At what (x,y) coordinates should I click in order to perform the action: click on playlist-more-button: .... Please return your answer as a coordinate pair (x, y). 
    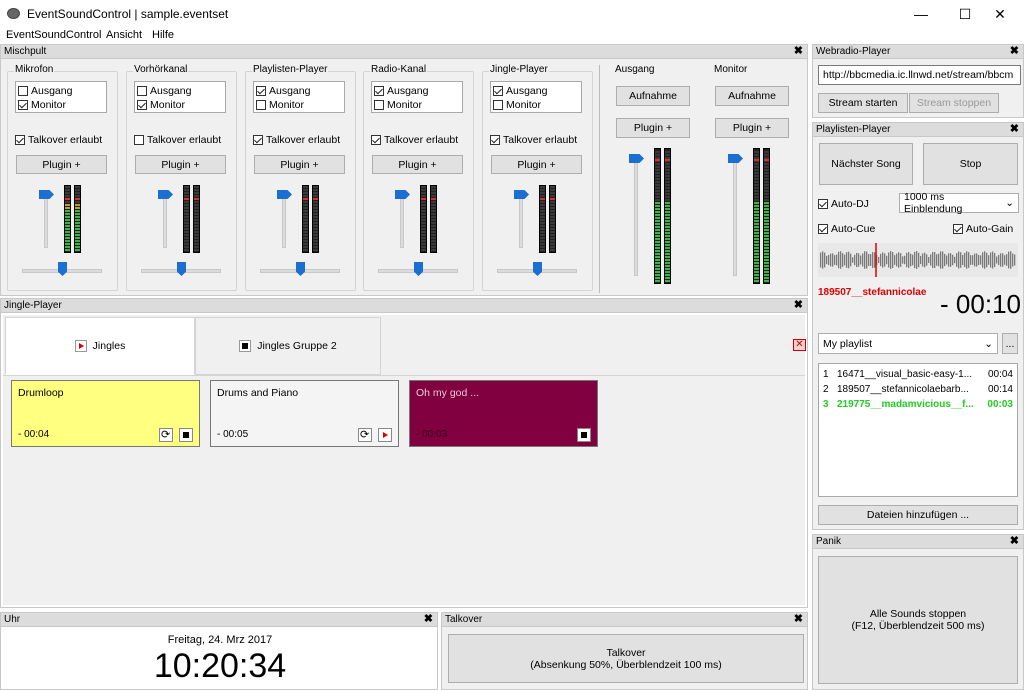
    Looking at the image, I should click on (1010, 343).